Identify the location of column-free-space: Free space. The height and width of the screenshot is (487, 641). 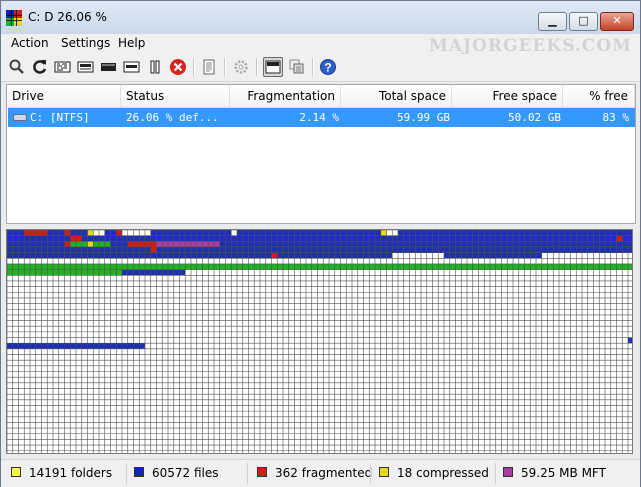
(507, 96).